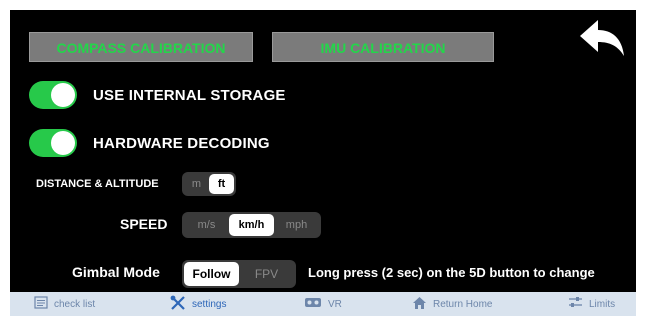 The width and height of the screenshot is (646, 324). I want to click on gimbal-mode-label: Gimbal Mode, so click(116, 272).